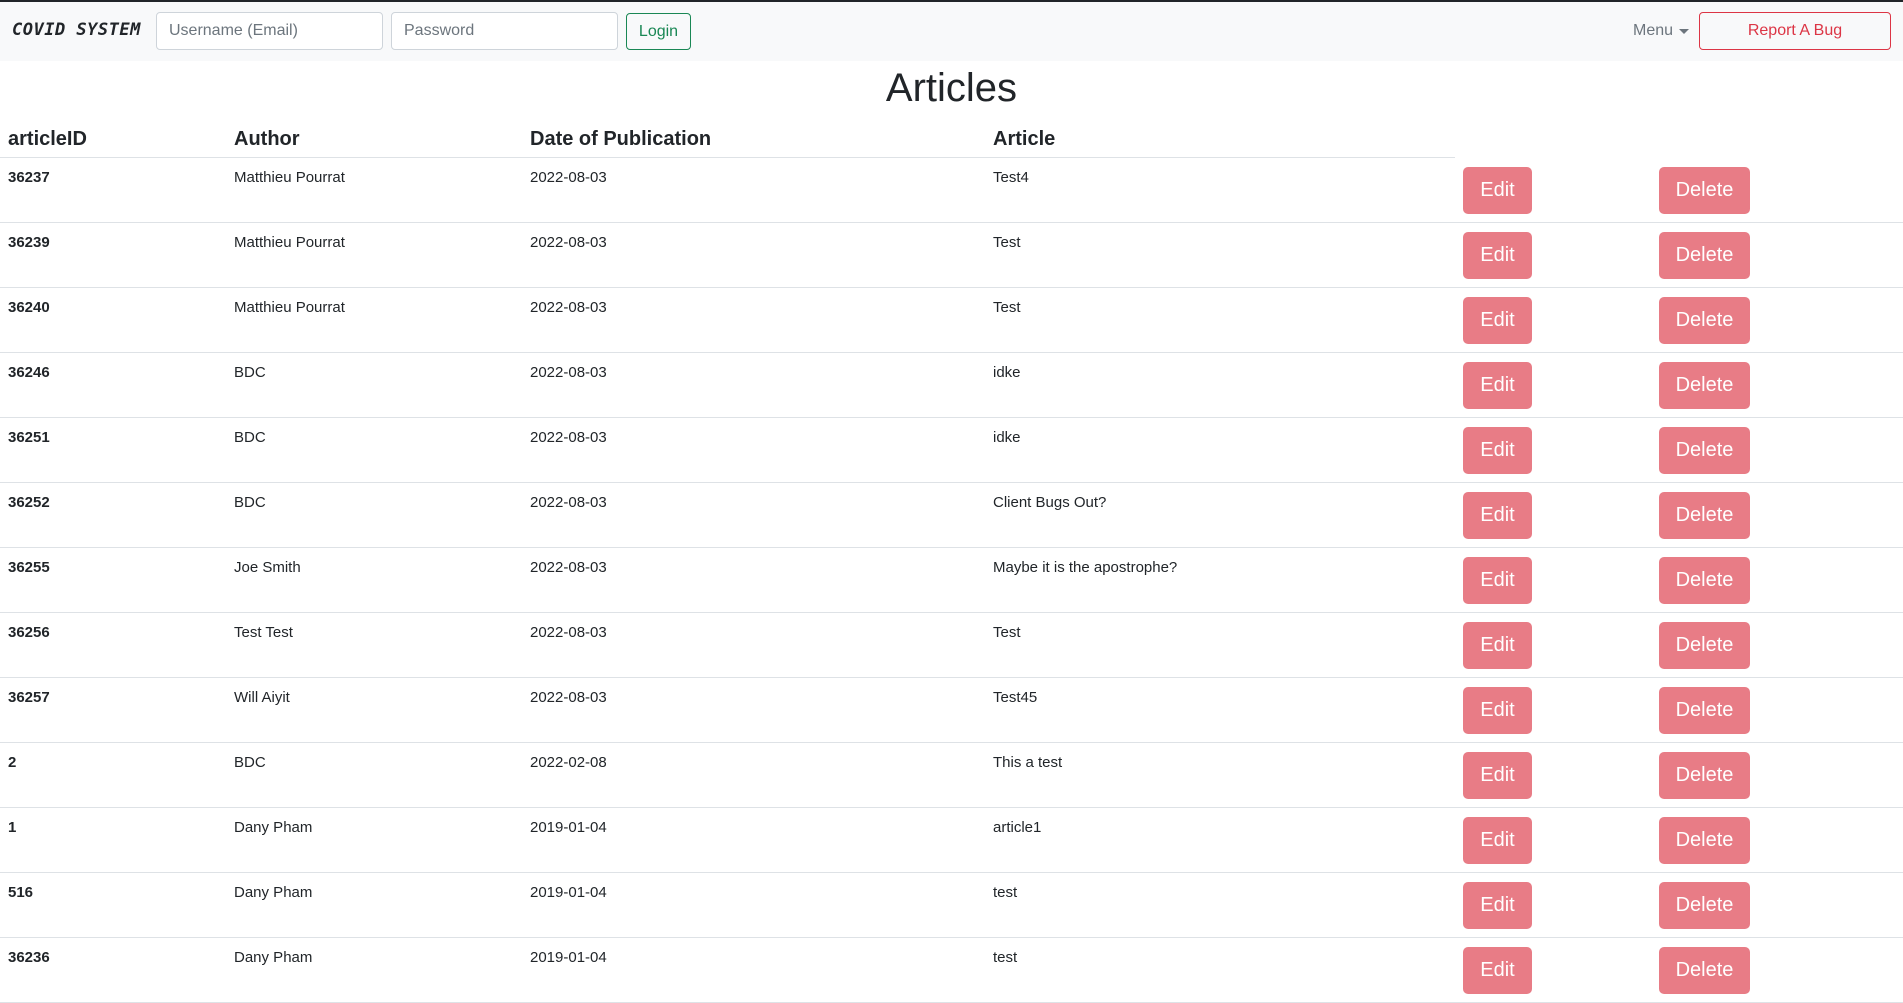 This screenshot has height=1003, width=1903. Describe the element at coordinates (951, 88) in the screenshot. I see `page-title: Articles` at that location.